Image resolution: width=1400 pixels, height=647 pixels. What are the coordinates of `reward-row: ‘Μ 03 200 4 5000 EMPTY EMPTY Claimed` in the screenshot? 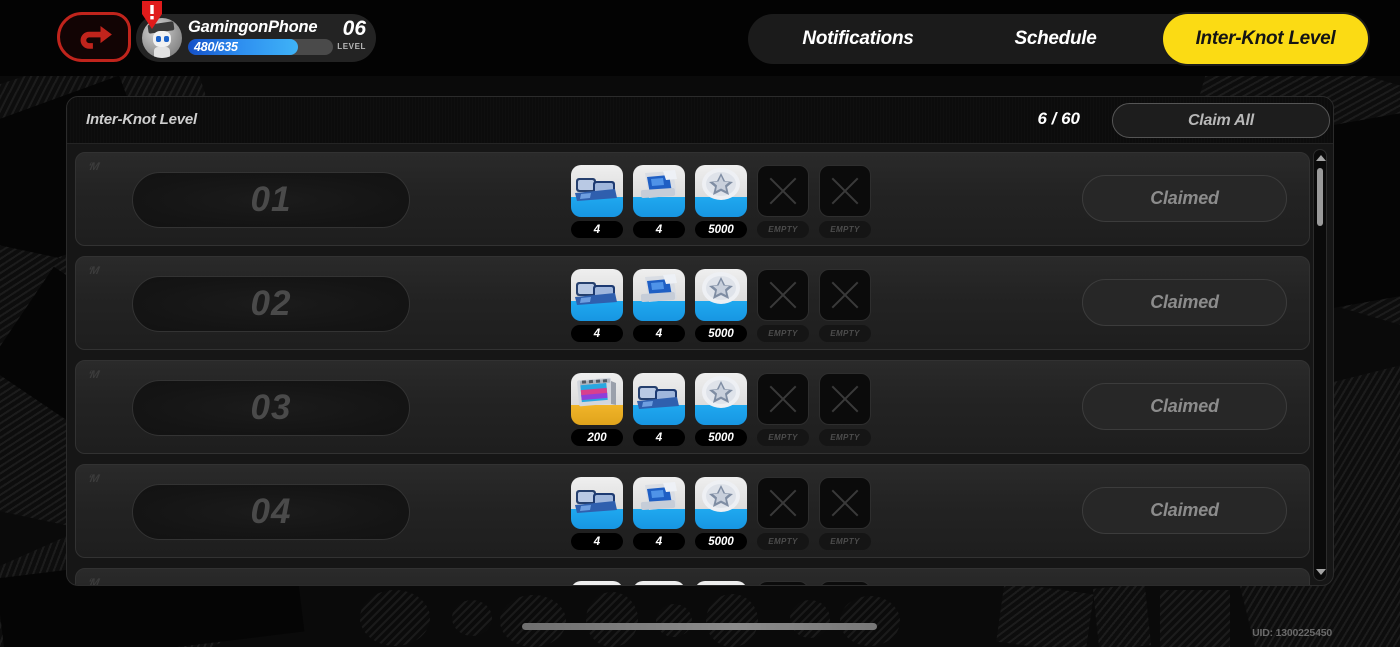 It's located at (692, 407).